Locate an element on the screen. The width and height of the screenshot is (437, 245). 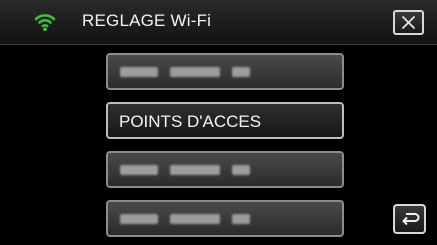
back-button is located at coordinates (409, 219).